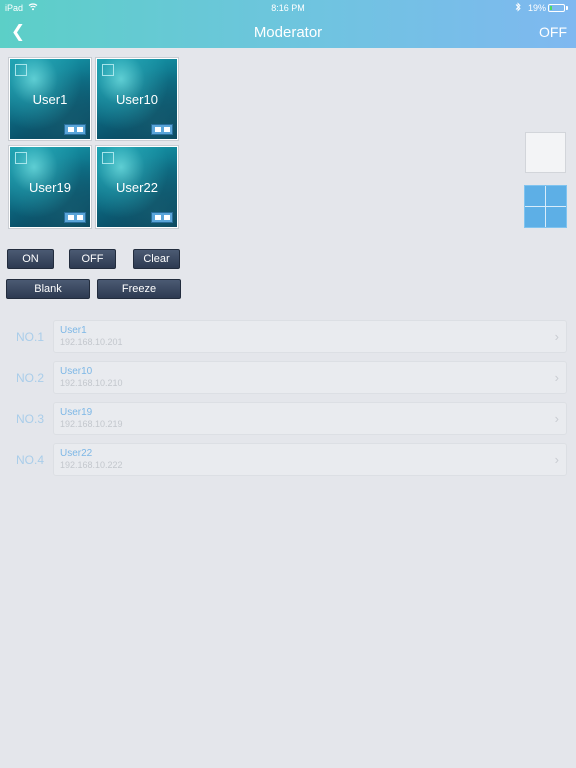  I want to click on battery-tip, so click(567, 8).